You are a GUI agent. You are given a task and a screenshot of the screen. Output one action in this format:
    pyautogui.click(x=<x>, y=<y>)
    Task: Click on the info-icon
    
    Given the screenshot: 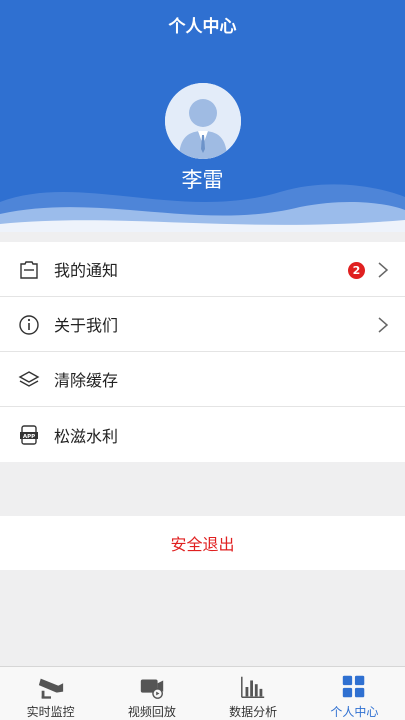 What is the action you would take?
    pyautogui.click(x=29, y=325)
    